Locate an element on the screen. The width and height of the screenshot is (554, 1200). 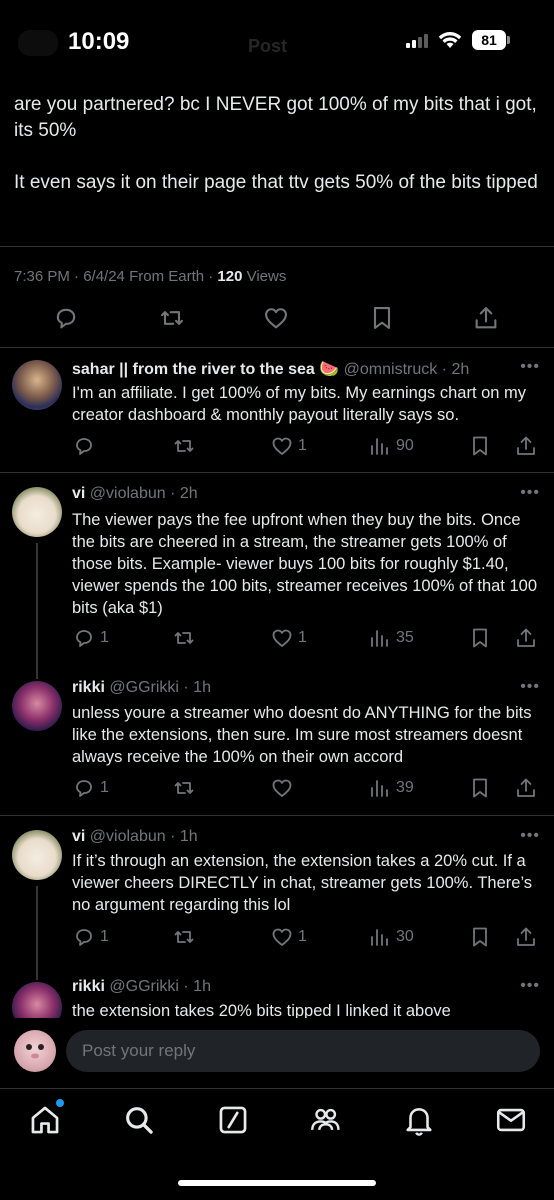
reply-header: vi @violabun · 2h is located at coordinates (135, 494).